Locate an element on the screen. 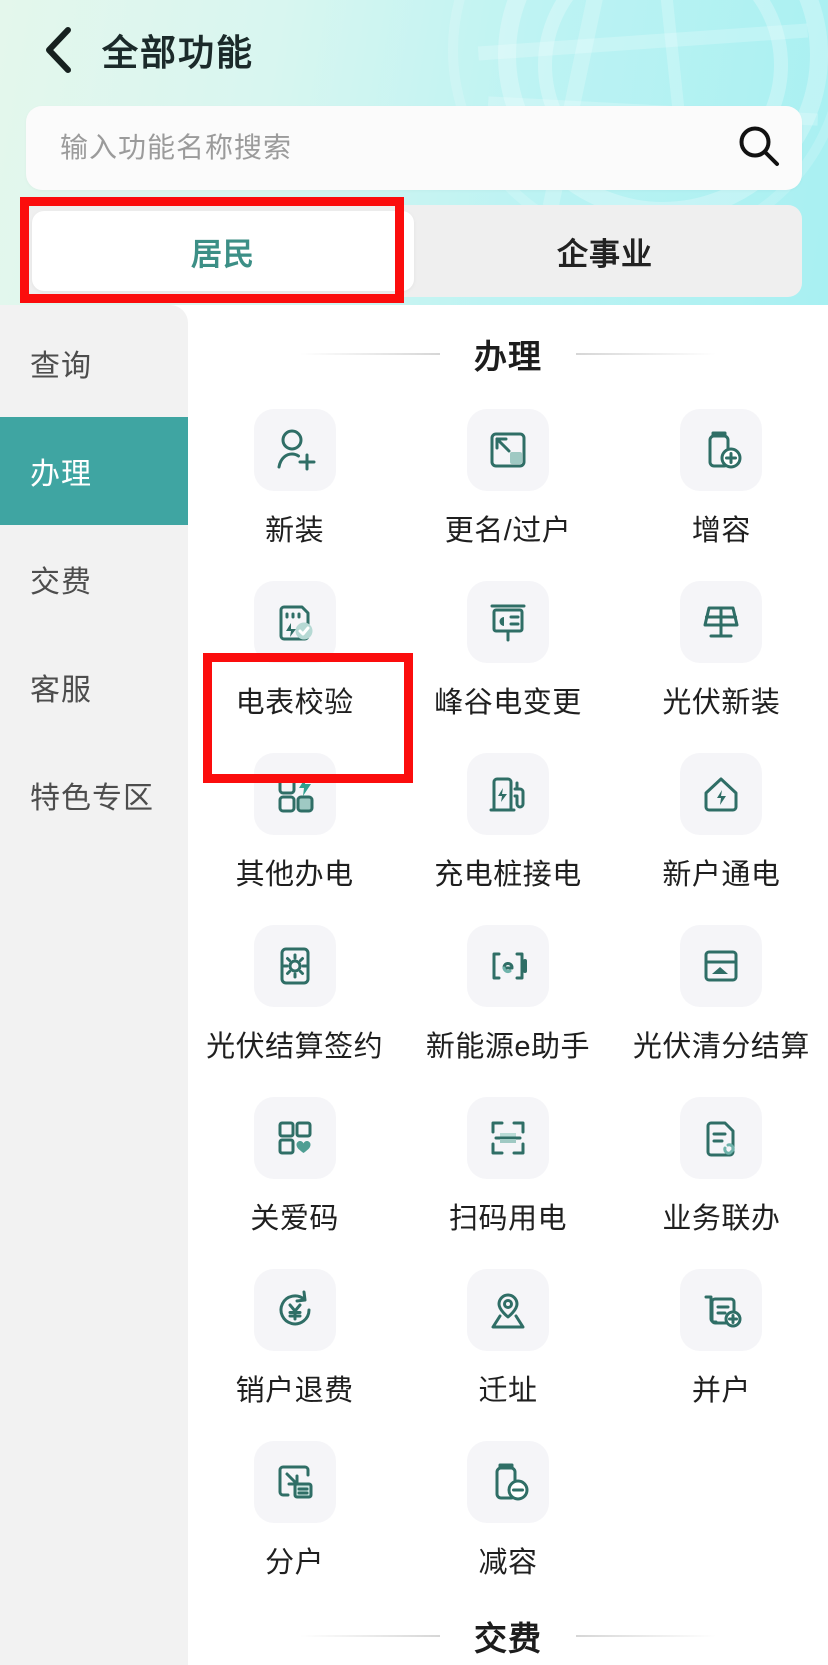 The width and height of the screenshot is (828, 1665). function-item-xiaohu-tuifei: 销户退费 is located at coordinates (294, 1333).